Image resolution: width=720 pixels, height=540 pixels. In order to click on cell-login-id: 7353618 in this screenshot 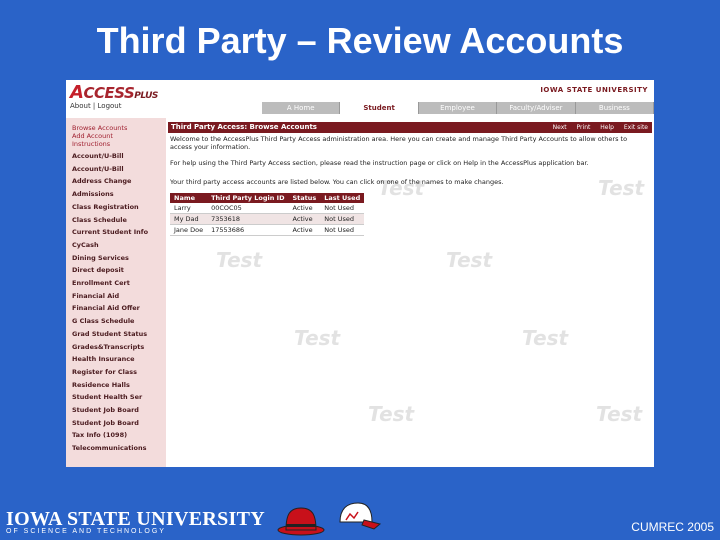, I will do `click(248, 219)`.